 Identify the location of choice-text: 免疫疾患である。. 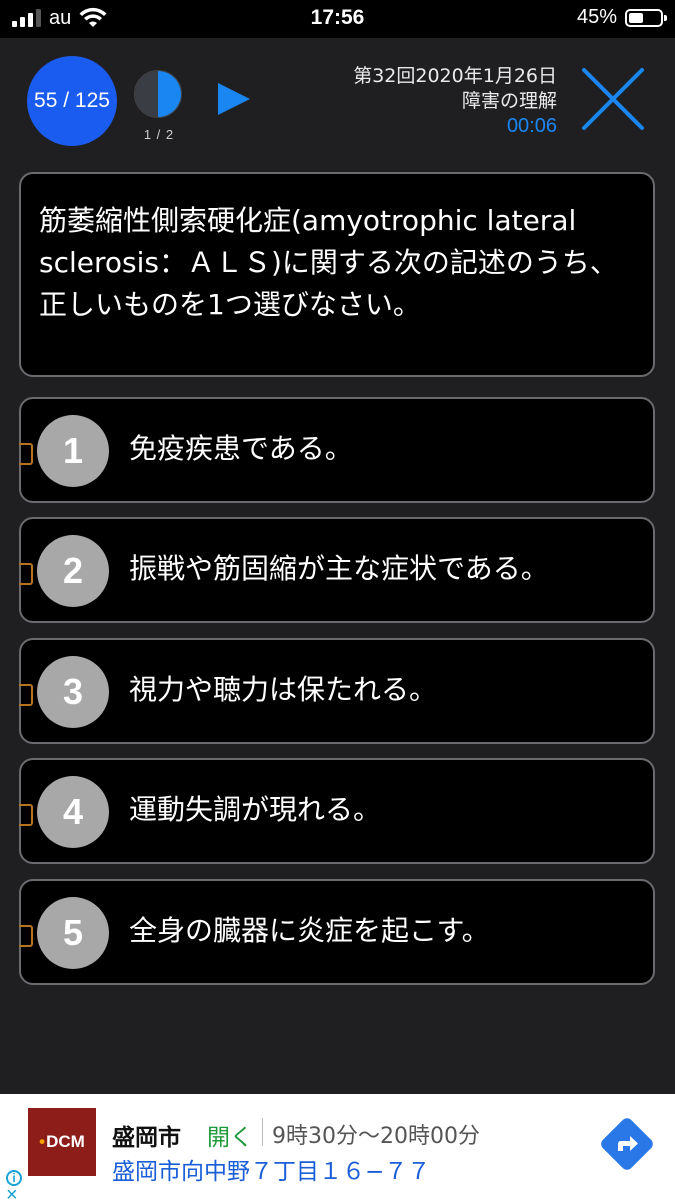
(241, 448).